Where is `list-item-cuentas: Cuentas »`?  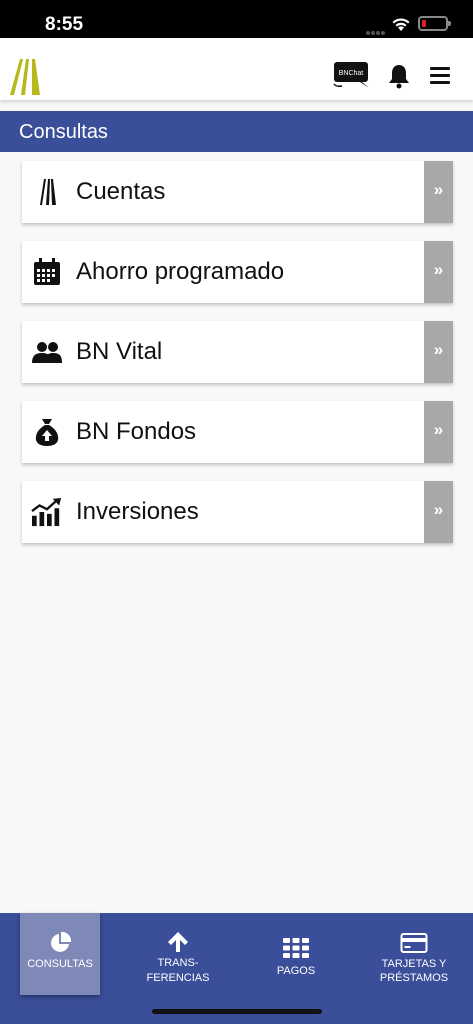 list-item-cuentas: Cuentas » is located at coordinates (237, 192).